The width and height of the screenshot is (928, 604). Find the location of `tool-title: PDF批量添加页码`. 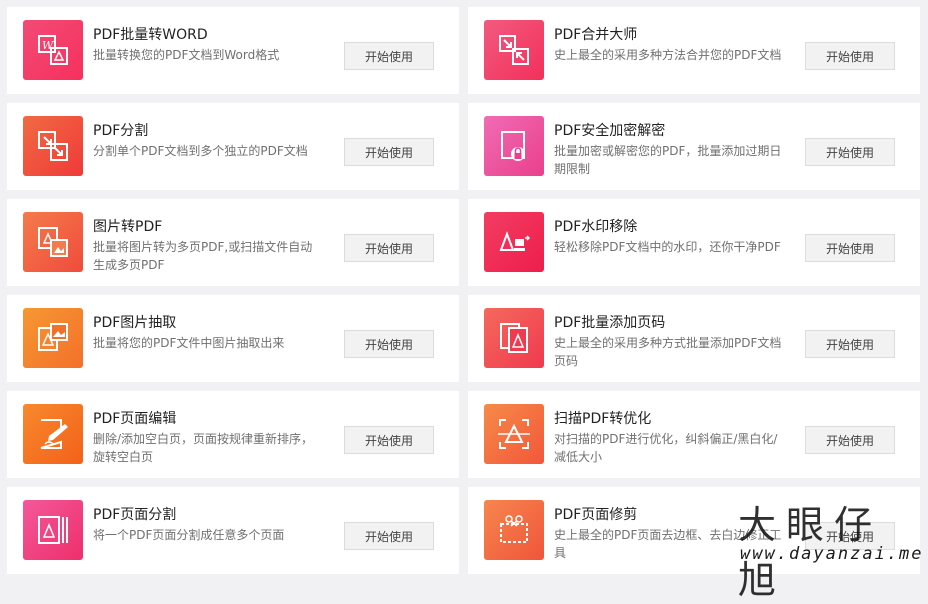

tool-title: PDF批量添加页码 is located at coordinates (610, 323).